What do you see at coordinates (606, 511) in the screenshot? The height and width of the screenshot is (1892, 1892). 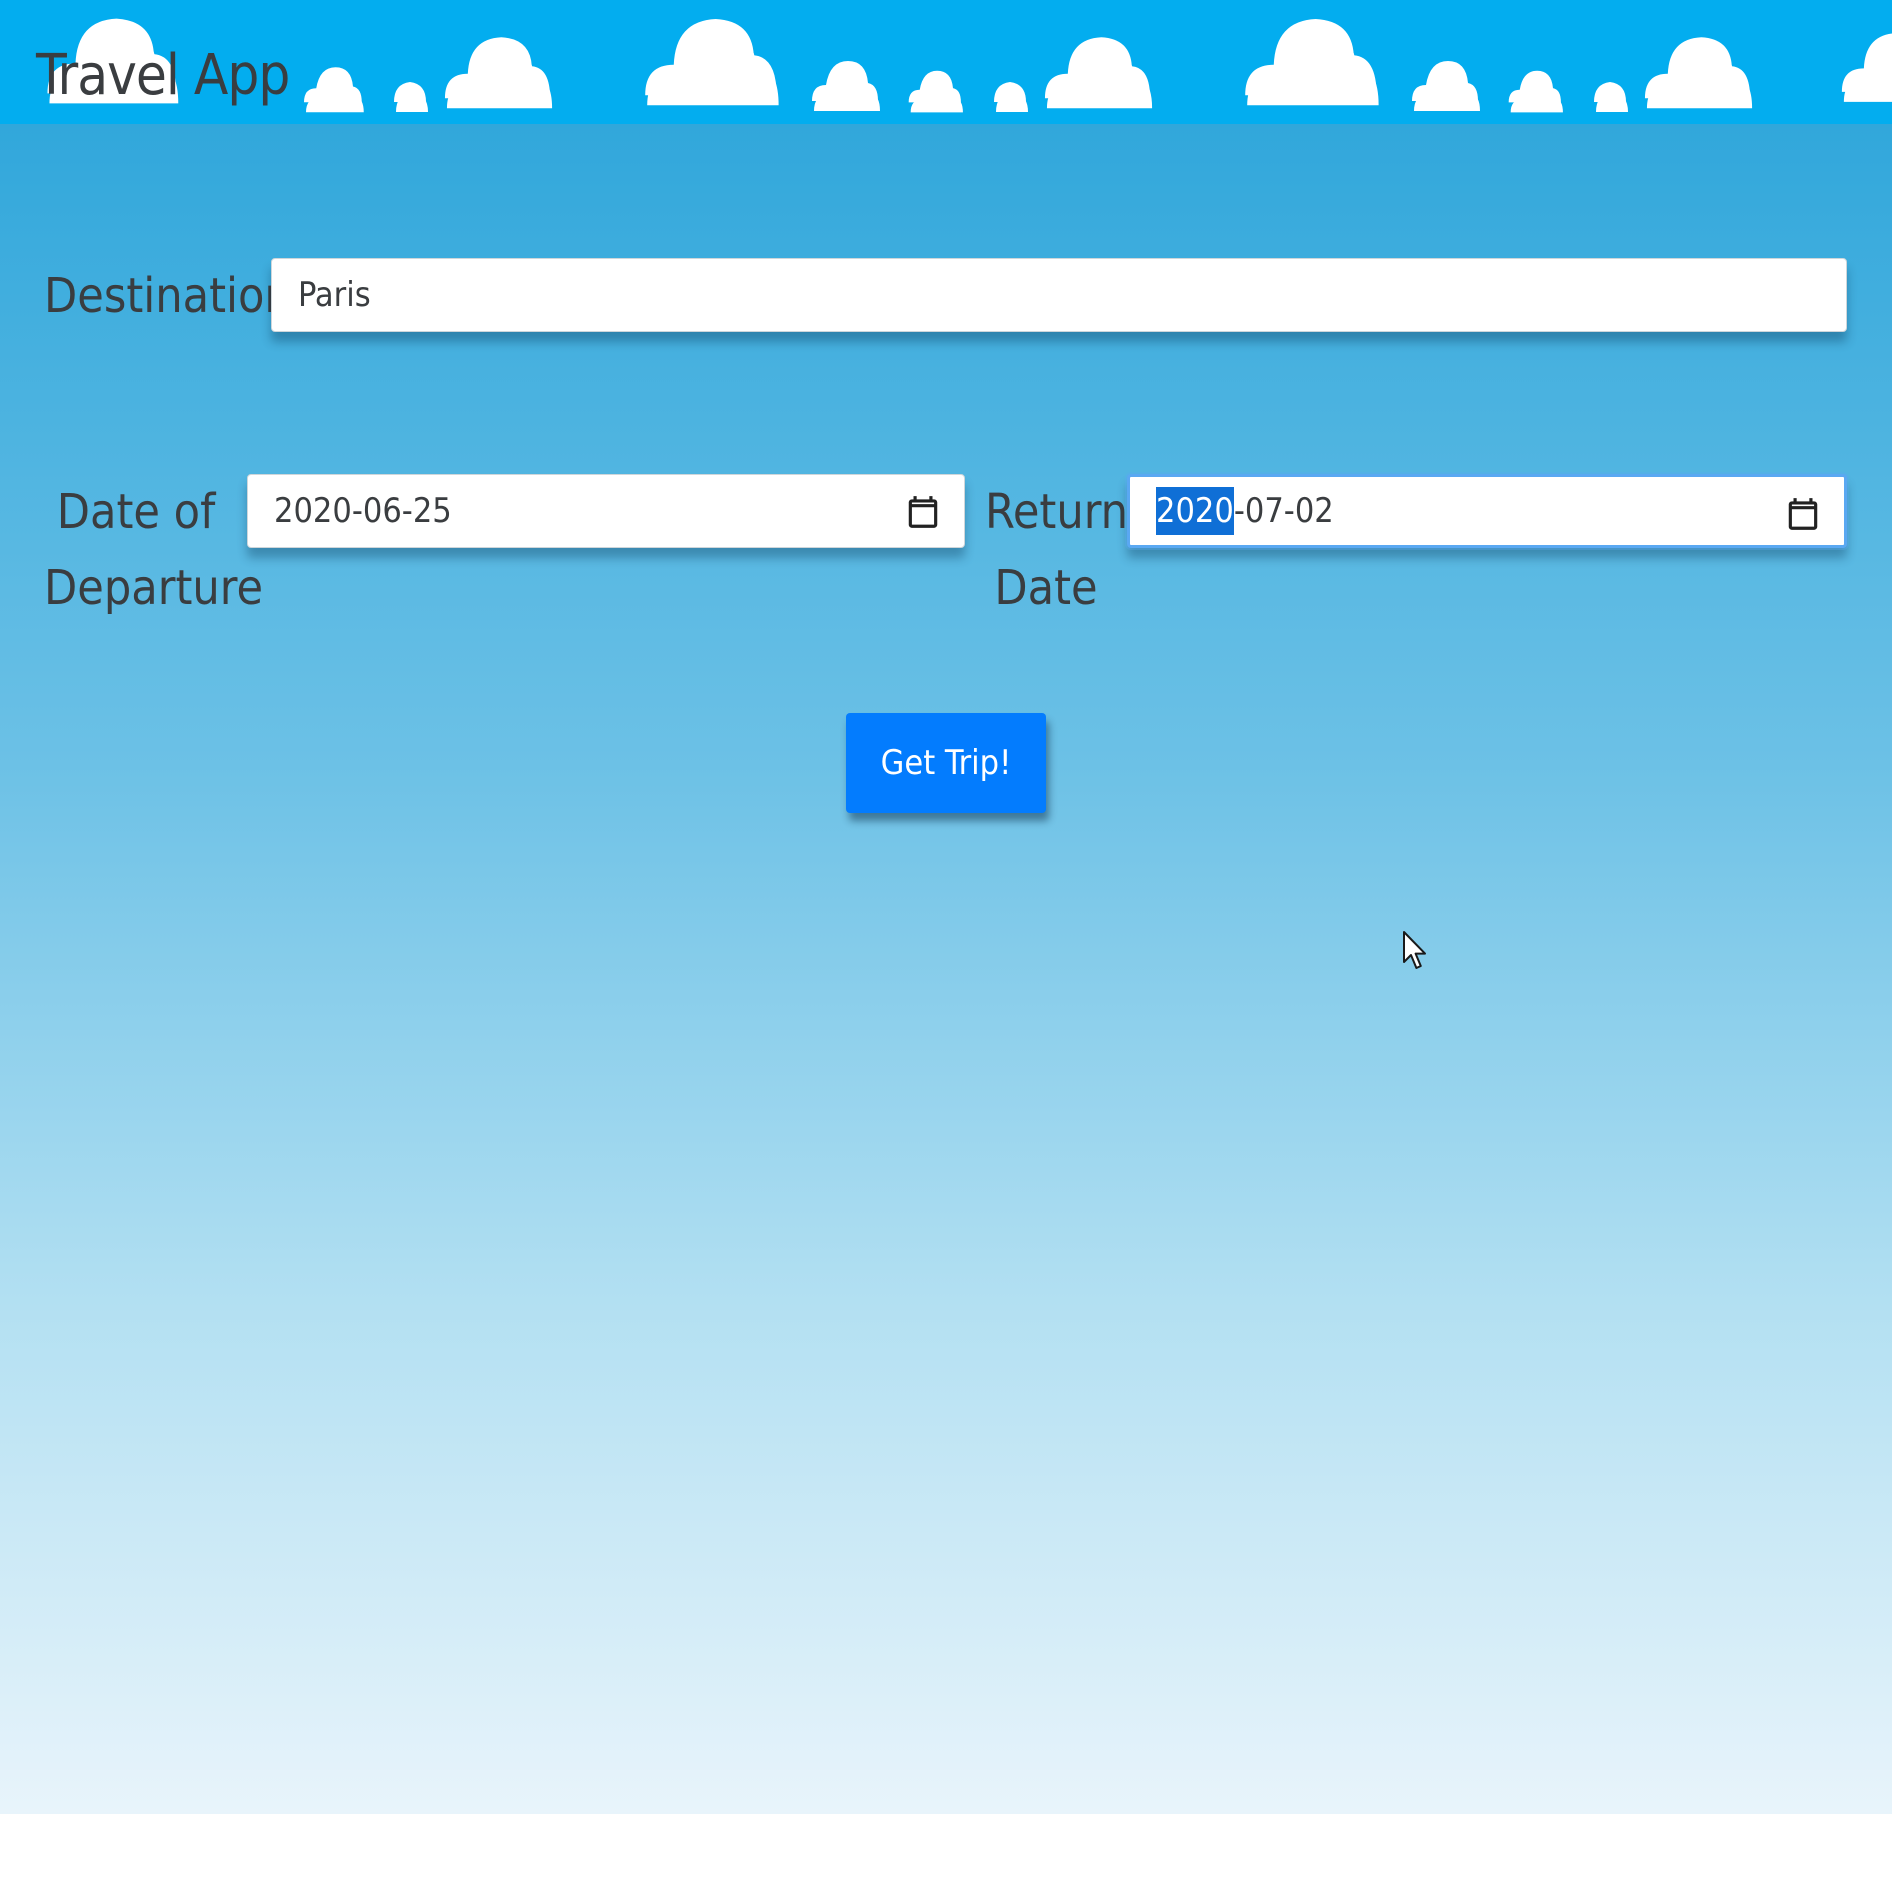 I see `departure-date-input: 2020-06-25` at bounding box center [606, 511].